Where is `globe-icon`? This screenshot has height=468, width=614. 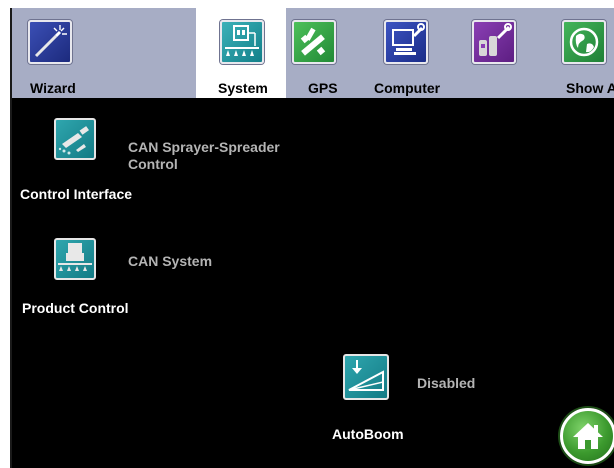
globe-icon is located at coordinates (584, 42).